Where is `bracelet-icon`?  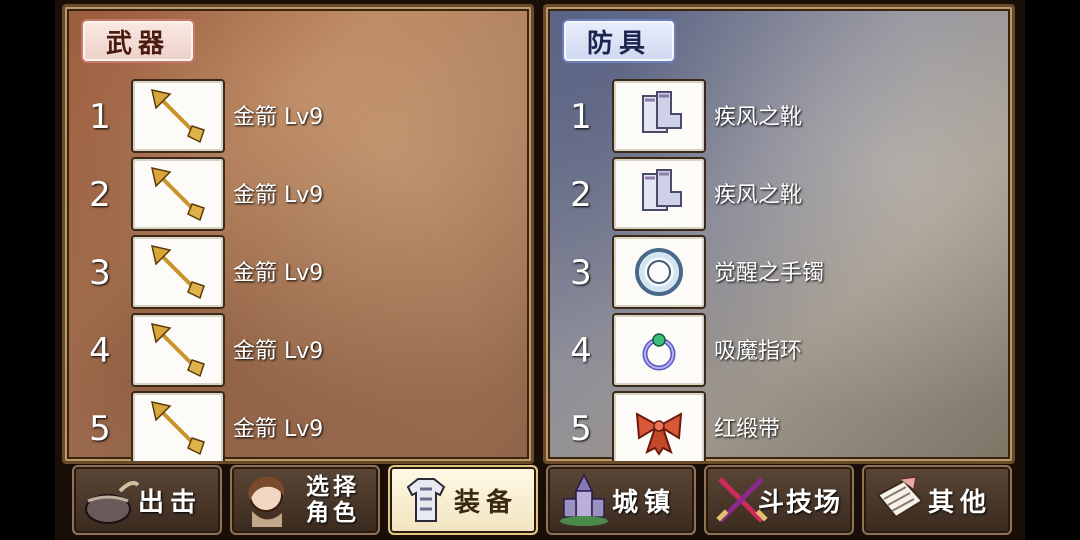
bracelet-icon is located at coordinates (659, 272).